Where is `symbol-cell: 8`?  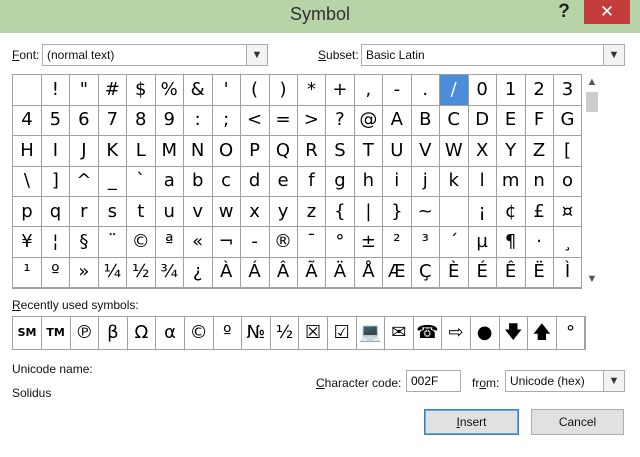 symbol-cell: 8 is located at coordinates (141, 121).